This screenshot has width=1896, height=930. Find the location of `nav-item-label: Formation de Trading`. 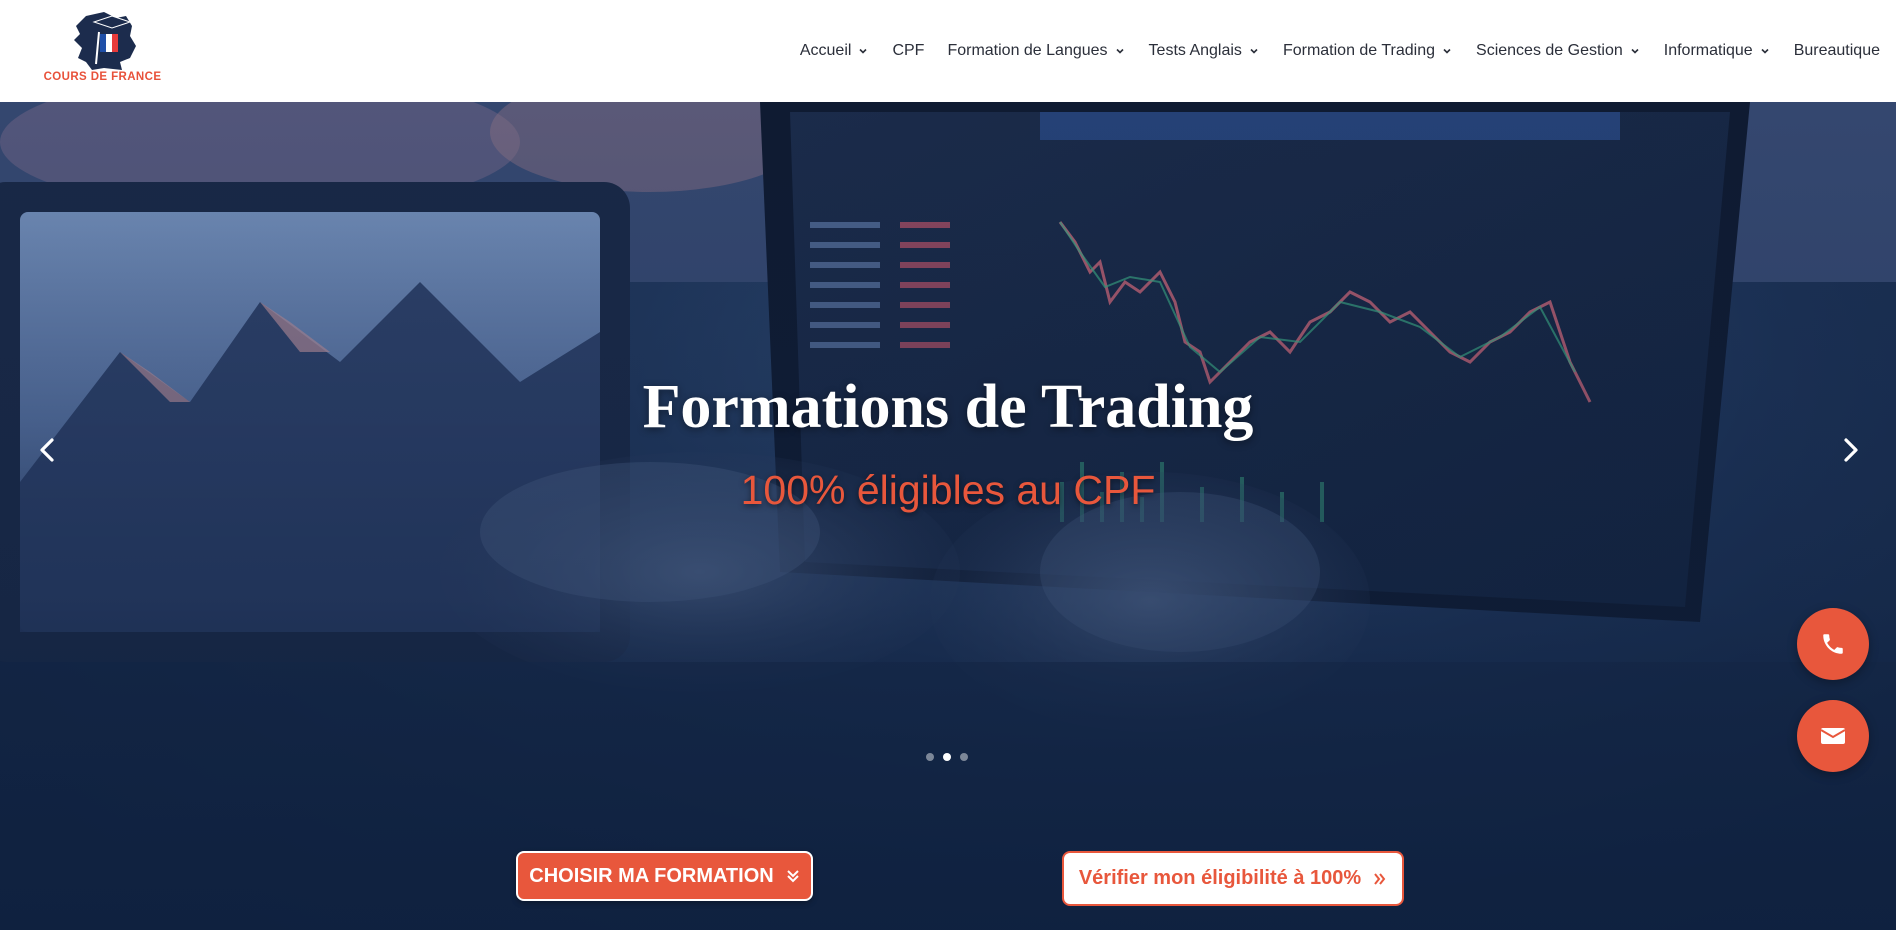

nav-item-label: Formation de Trading is located at coordinates (1359, 50).